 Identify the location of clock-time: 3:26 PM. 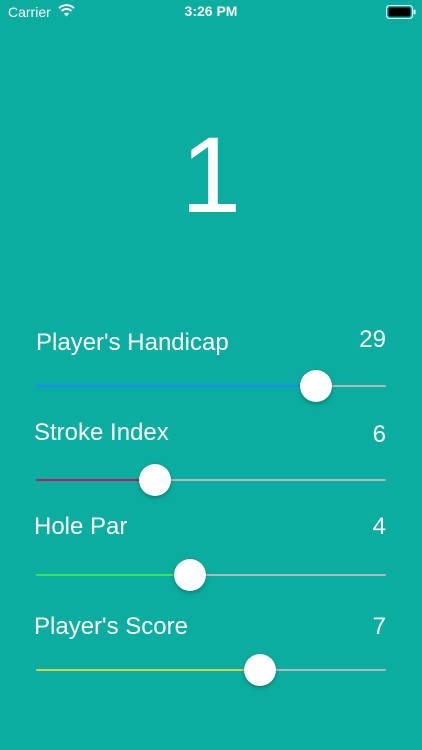
(211, 11).